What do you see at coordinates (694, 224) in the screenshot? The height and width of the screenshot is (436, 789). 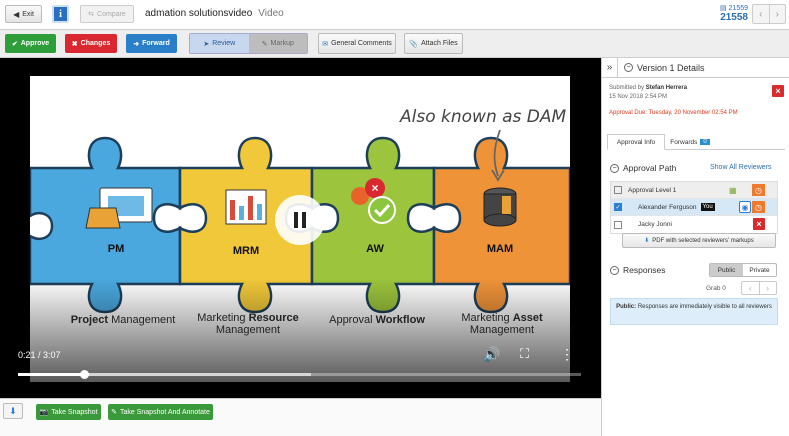 I see `reviewer-row: Jacky Jonni ×` at bounding box center [694, 224].